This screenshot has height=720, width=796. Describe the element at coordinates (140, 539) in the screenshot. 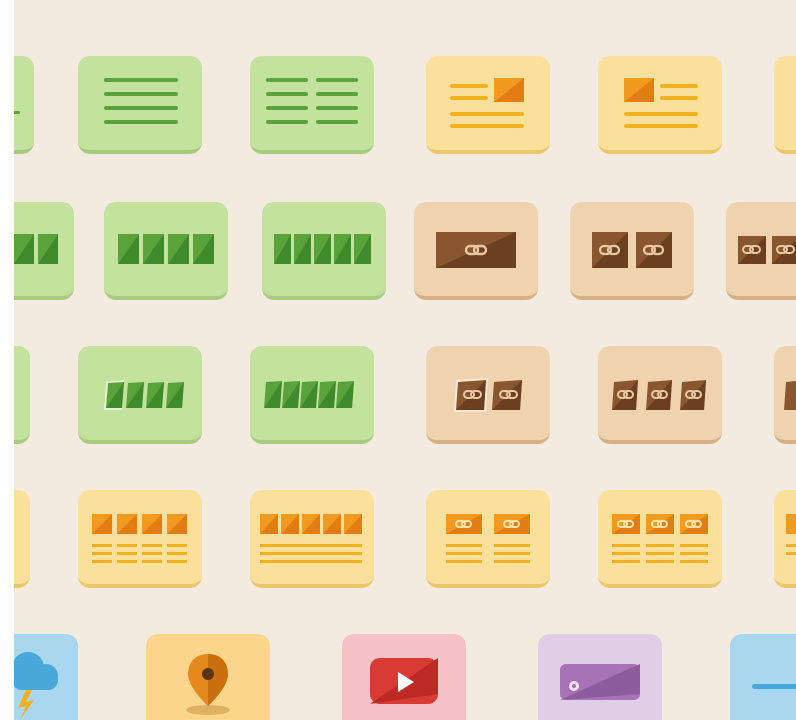

I see `four-column-grid-icon` at that location.